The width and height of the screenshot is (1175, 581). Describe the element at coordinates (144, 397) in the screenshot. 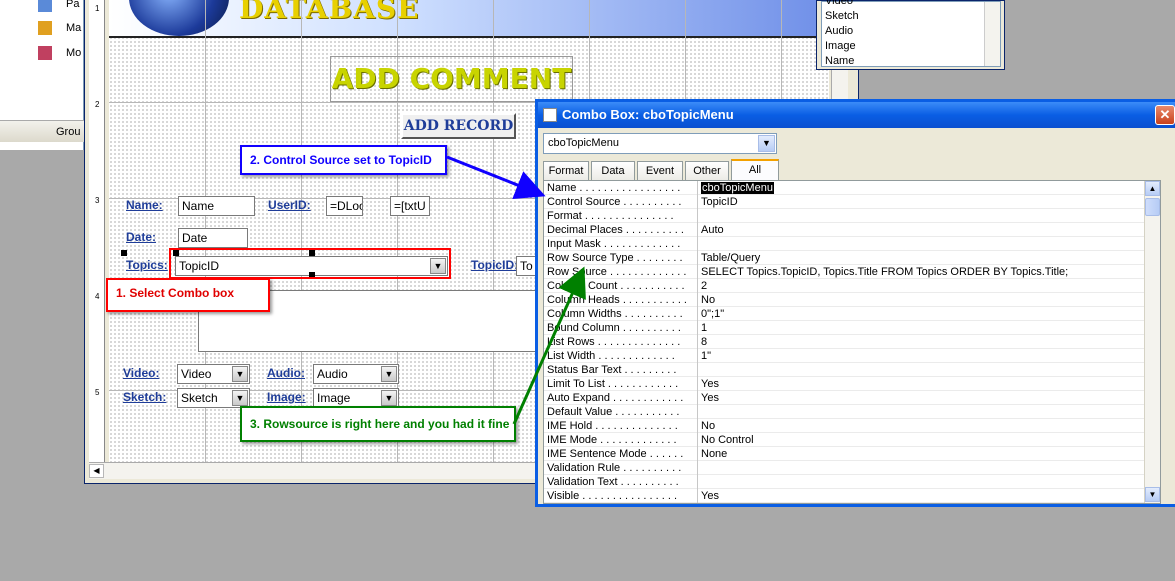

I see `sketch-label: Sketch:` at that location.